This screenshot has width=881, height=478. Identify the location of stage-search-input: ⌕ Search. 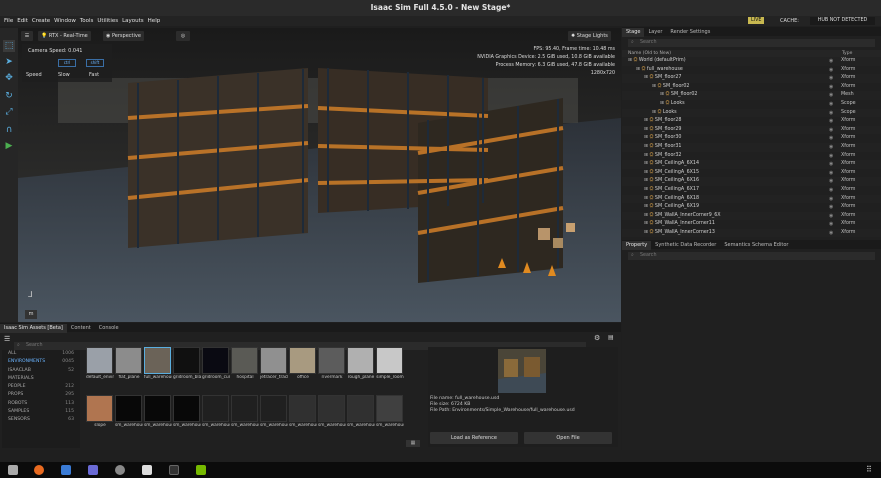
(751, 43).